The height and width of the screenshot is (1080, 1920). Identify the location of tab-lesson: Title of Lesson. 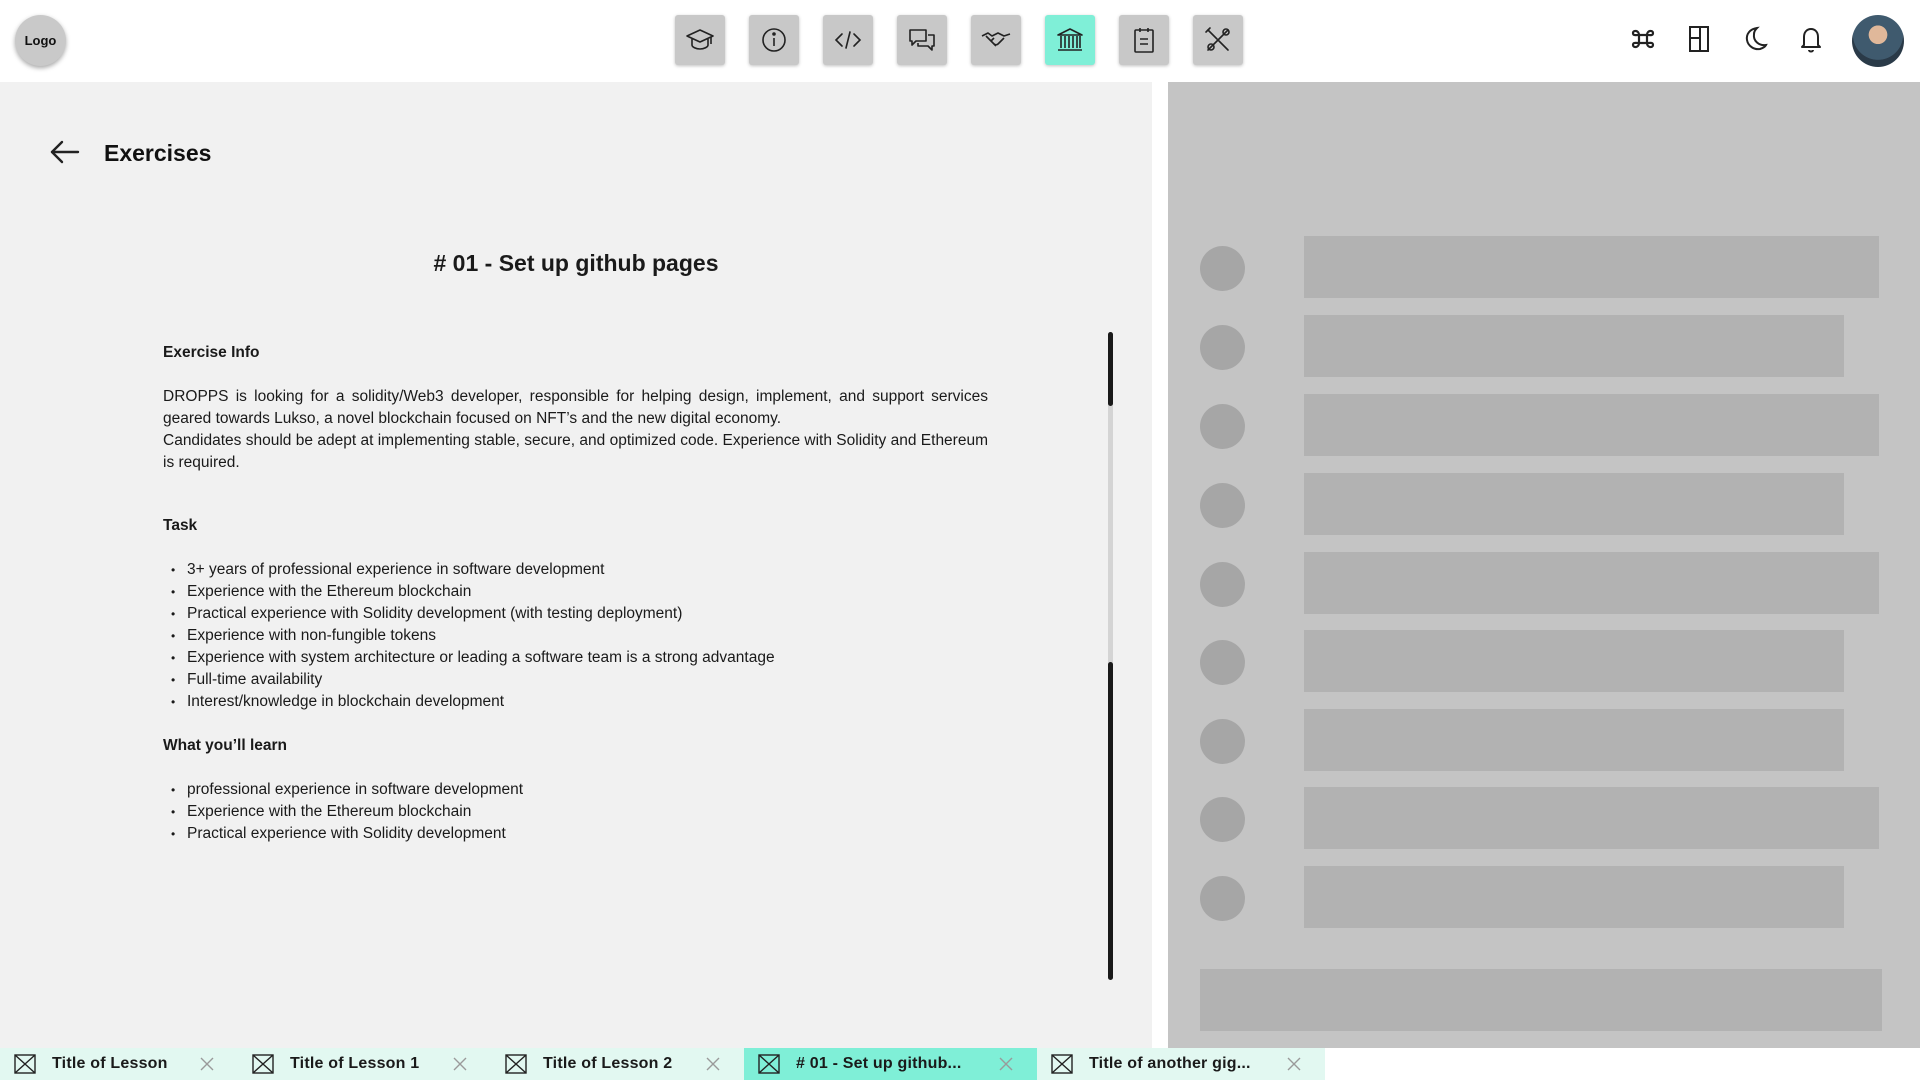
(119, 1064).